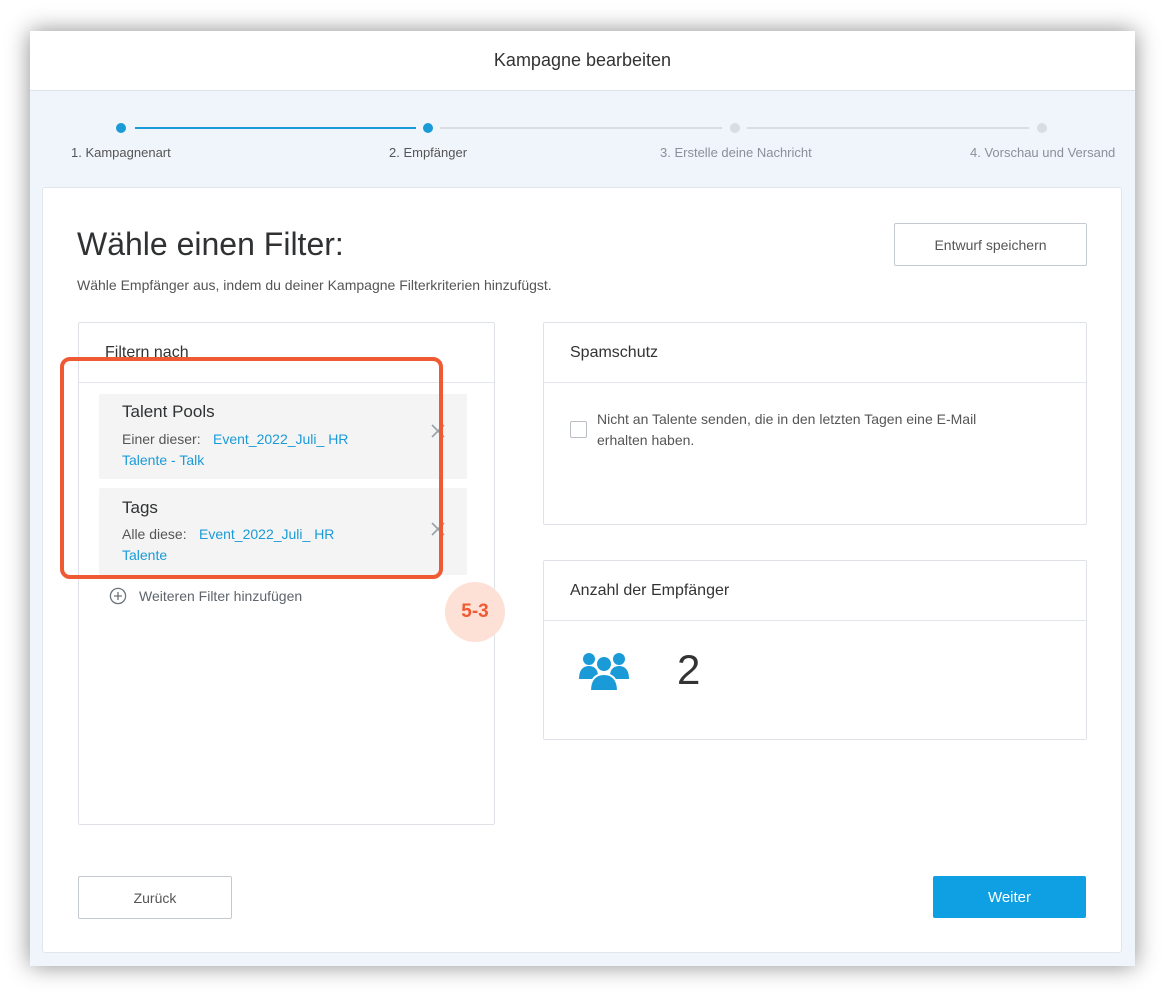 This screenshot has height=996, width=1166. I want to click on spam-panel-title: Spamschutz, so click(815, 353).